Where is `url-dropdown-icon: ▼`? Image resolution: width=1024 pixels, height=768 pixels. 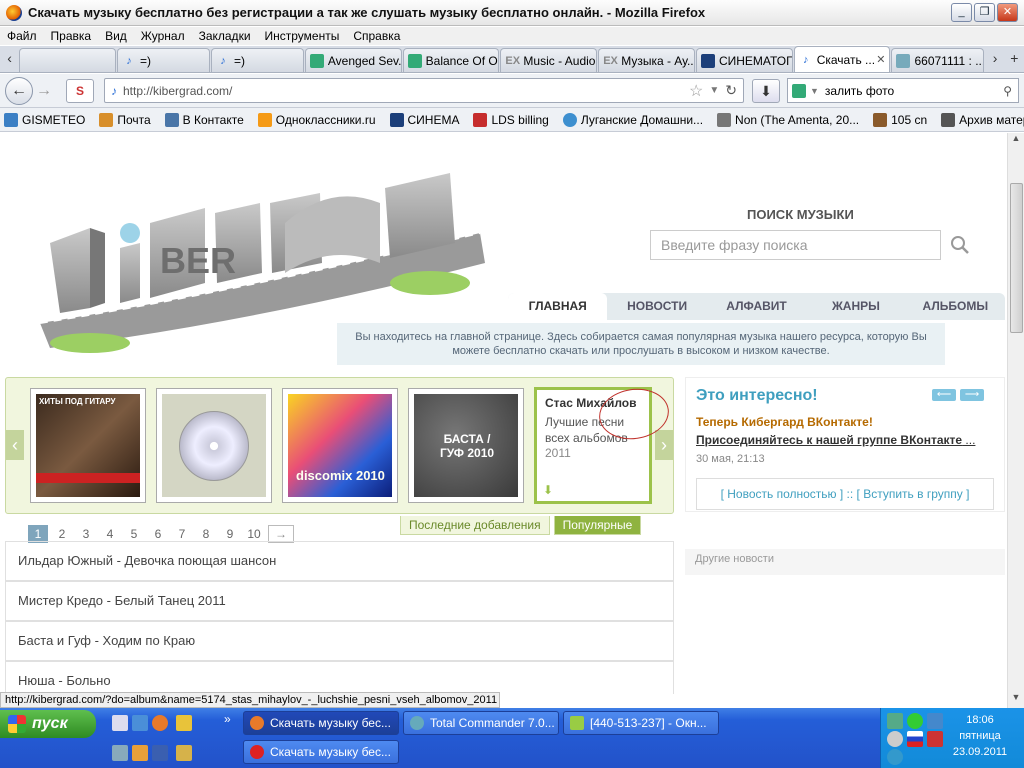
url-dropdown-icon: ▼ is located at coordinates (714, 90).